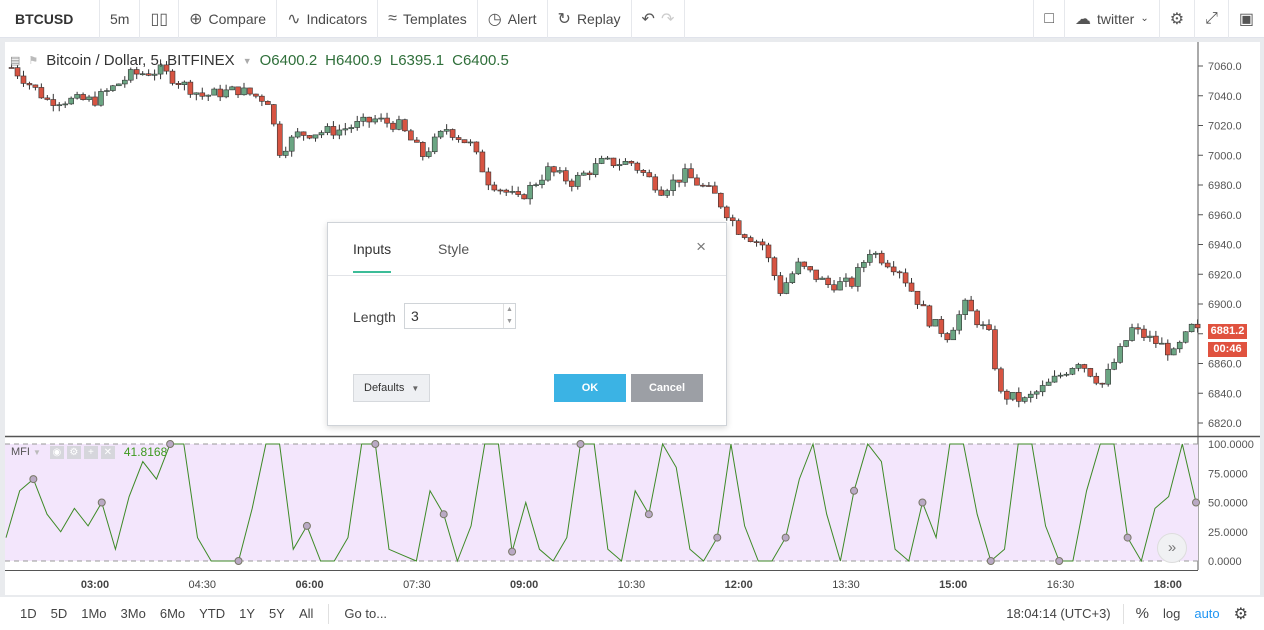  What do you see at coordinates (140, 60) in the screenshot?
I see `symbol-title: Bitcoin / Dollar, 5, BITFINEX` at bounding box center [140, 60].